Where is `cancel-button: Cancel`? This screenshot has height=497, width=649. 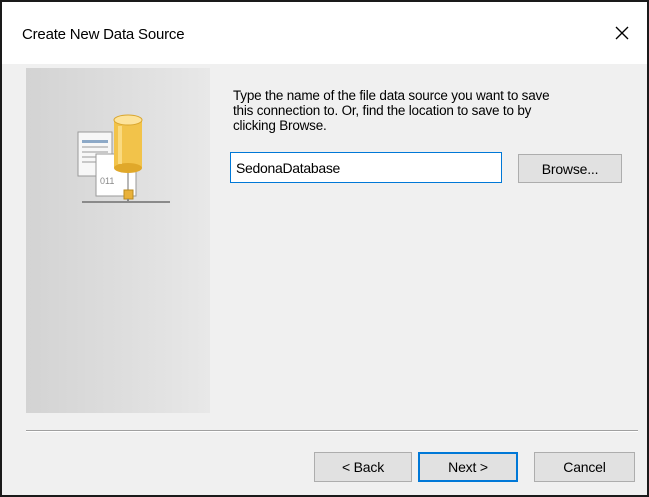 cancel-button: Cancel is located at coordinates (584, 467).